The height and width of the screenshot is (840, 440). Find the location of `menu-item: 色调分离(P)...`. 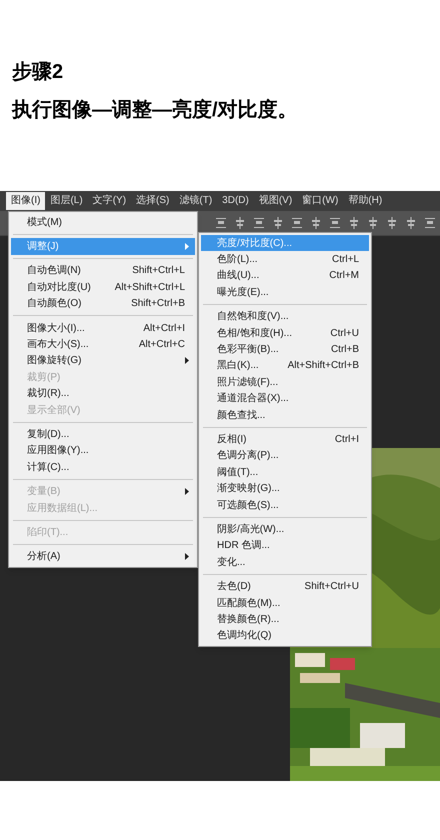

menu-item: 色调分离(P)... is located at coordinates (285, 456).